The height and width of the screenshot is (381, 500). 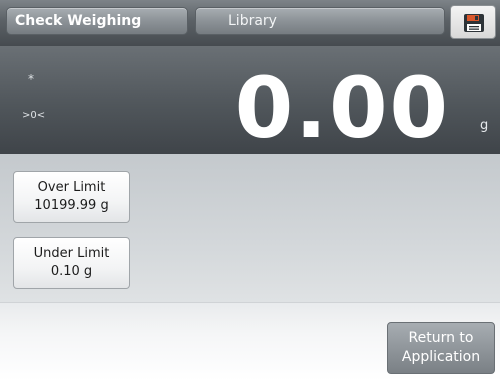 I want to click on return-to-application-button: Return to Application, so click(x=441, y=348).